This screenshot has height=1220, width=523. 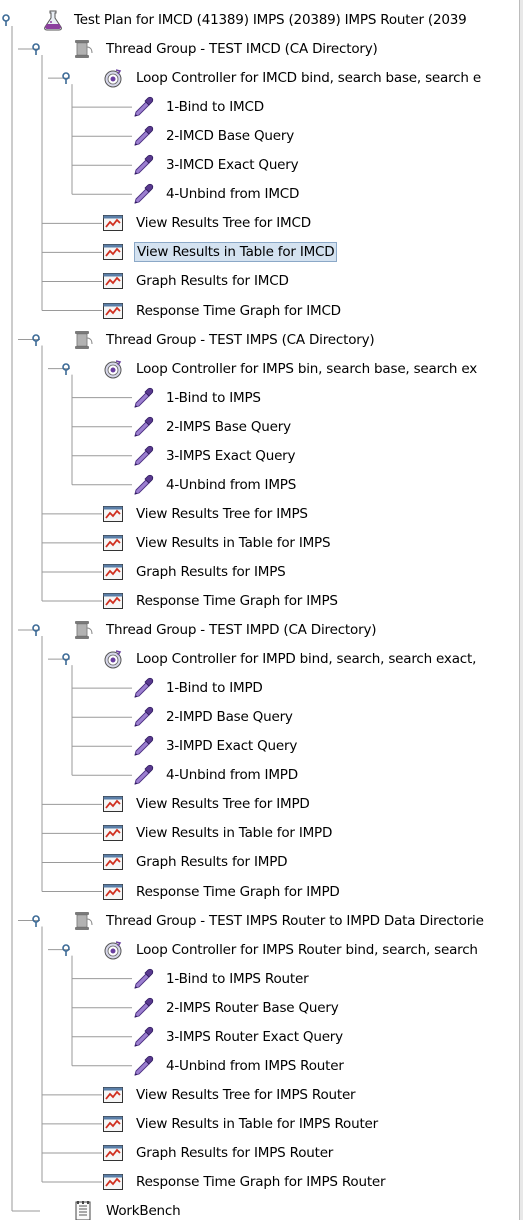 What do you see at coordinates (223, 804) in the screenshot?
I see `listener-view-results-tree-for-impd-label: View Results Tree for IMPD` at bounding box center [223, 804].